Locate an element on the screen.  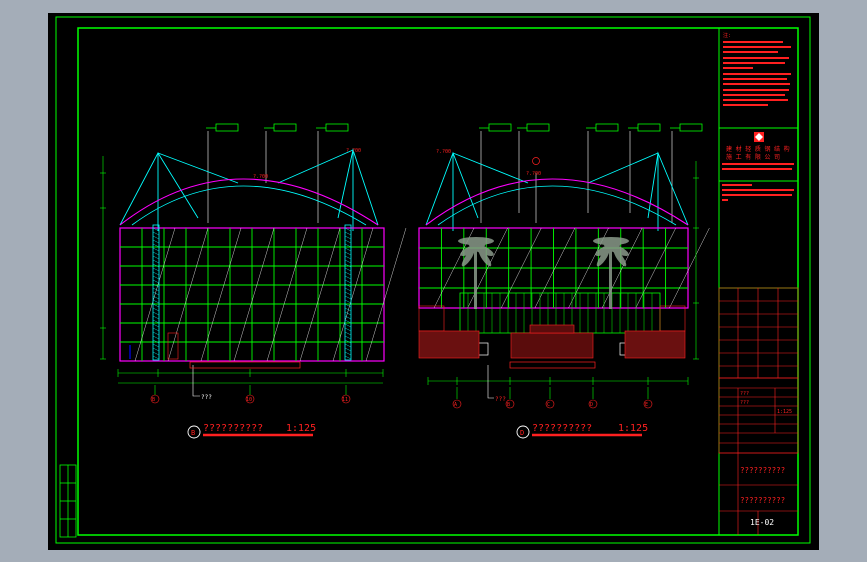
company-name-line-2: 施 工 有 限 公 司 is located at coordinates (753, 157).